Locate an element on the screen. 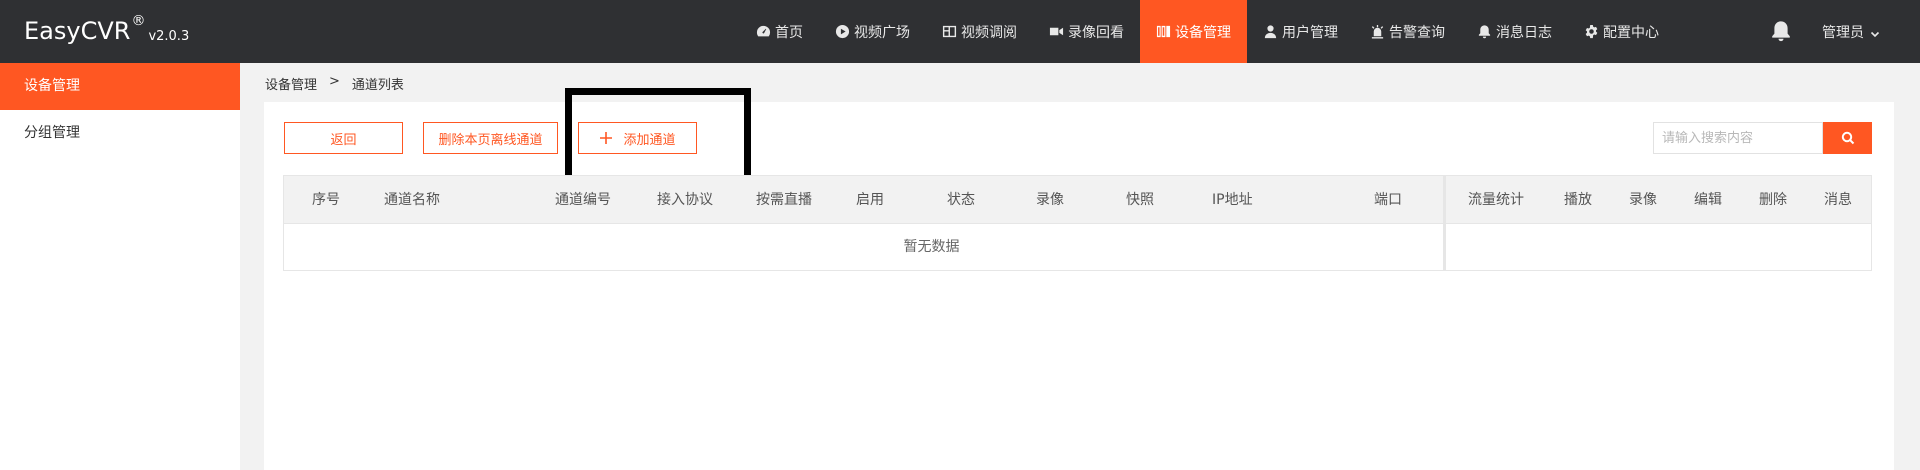 Image resolution: width=1920 pixels, height=470 pixels. gear-icon is located at coordinates (1591, 31).